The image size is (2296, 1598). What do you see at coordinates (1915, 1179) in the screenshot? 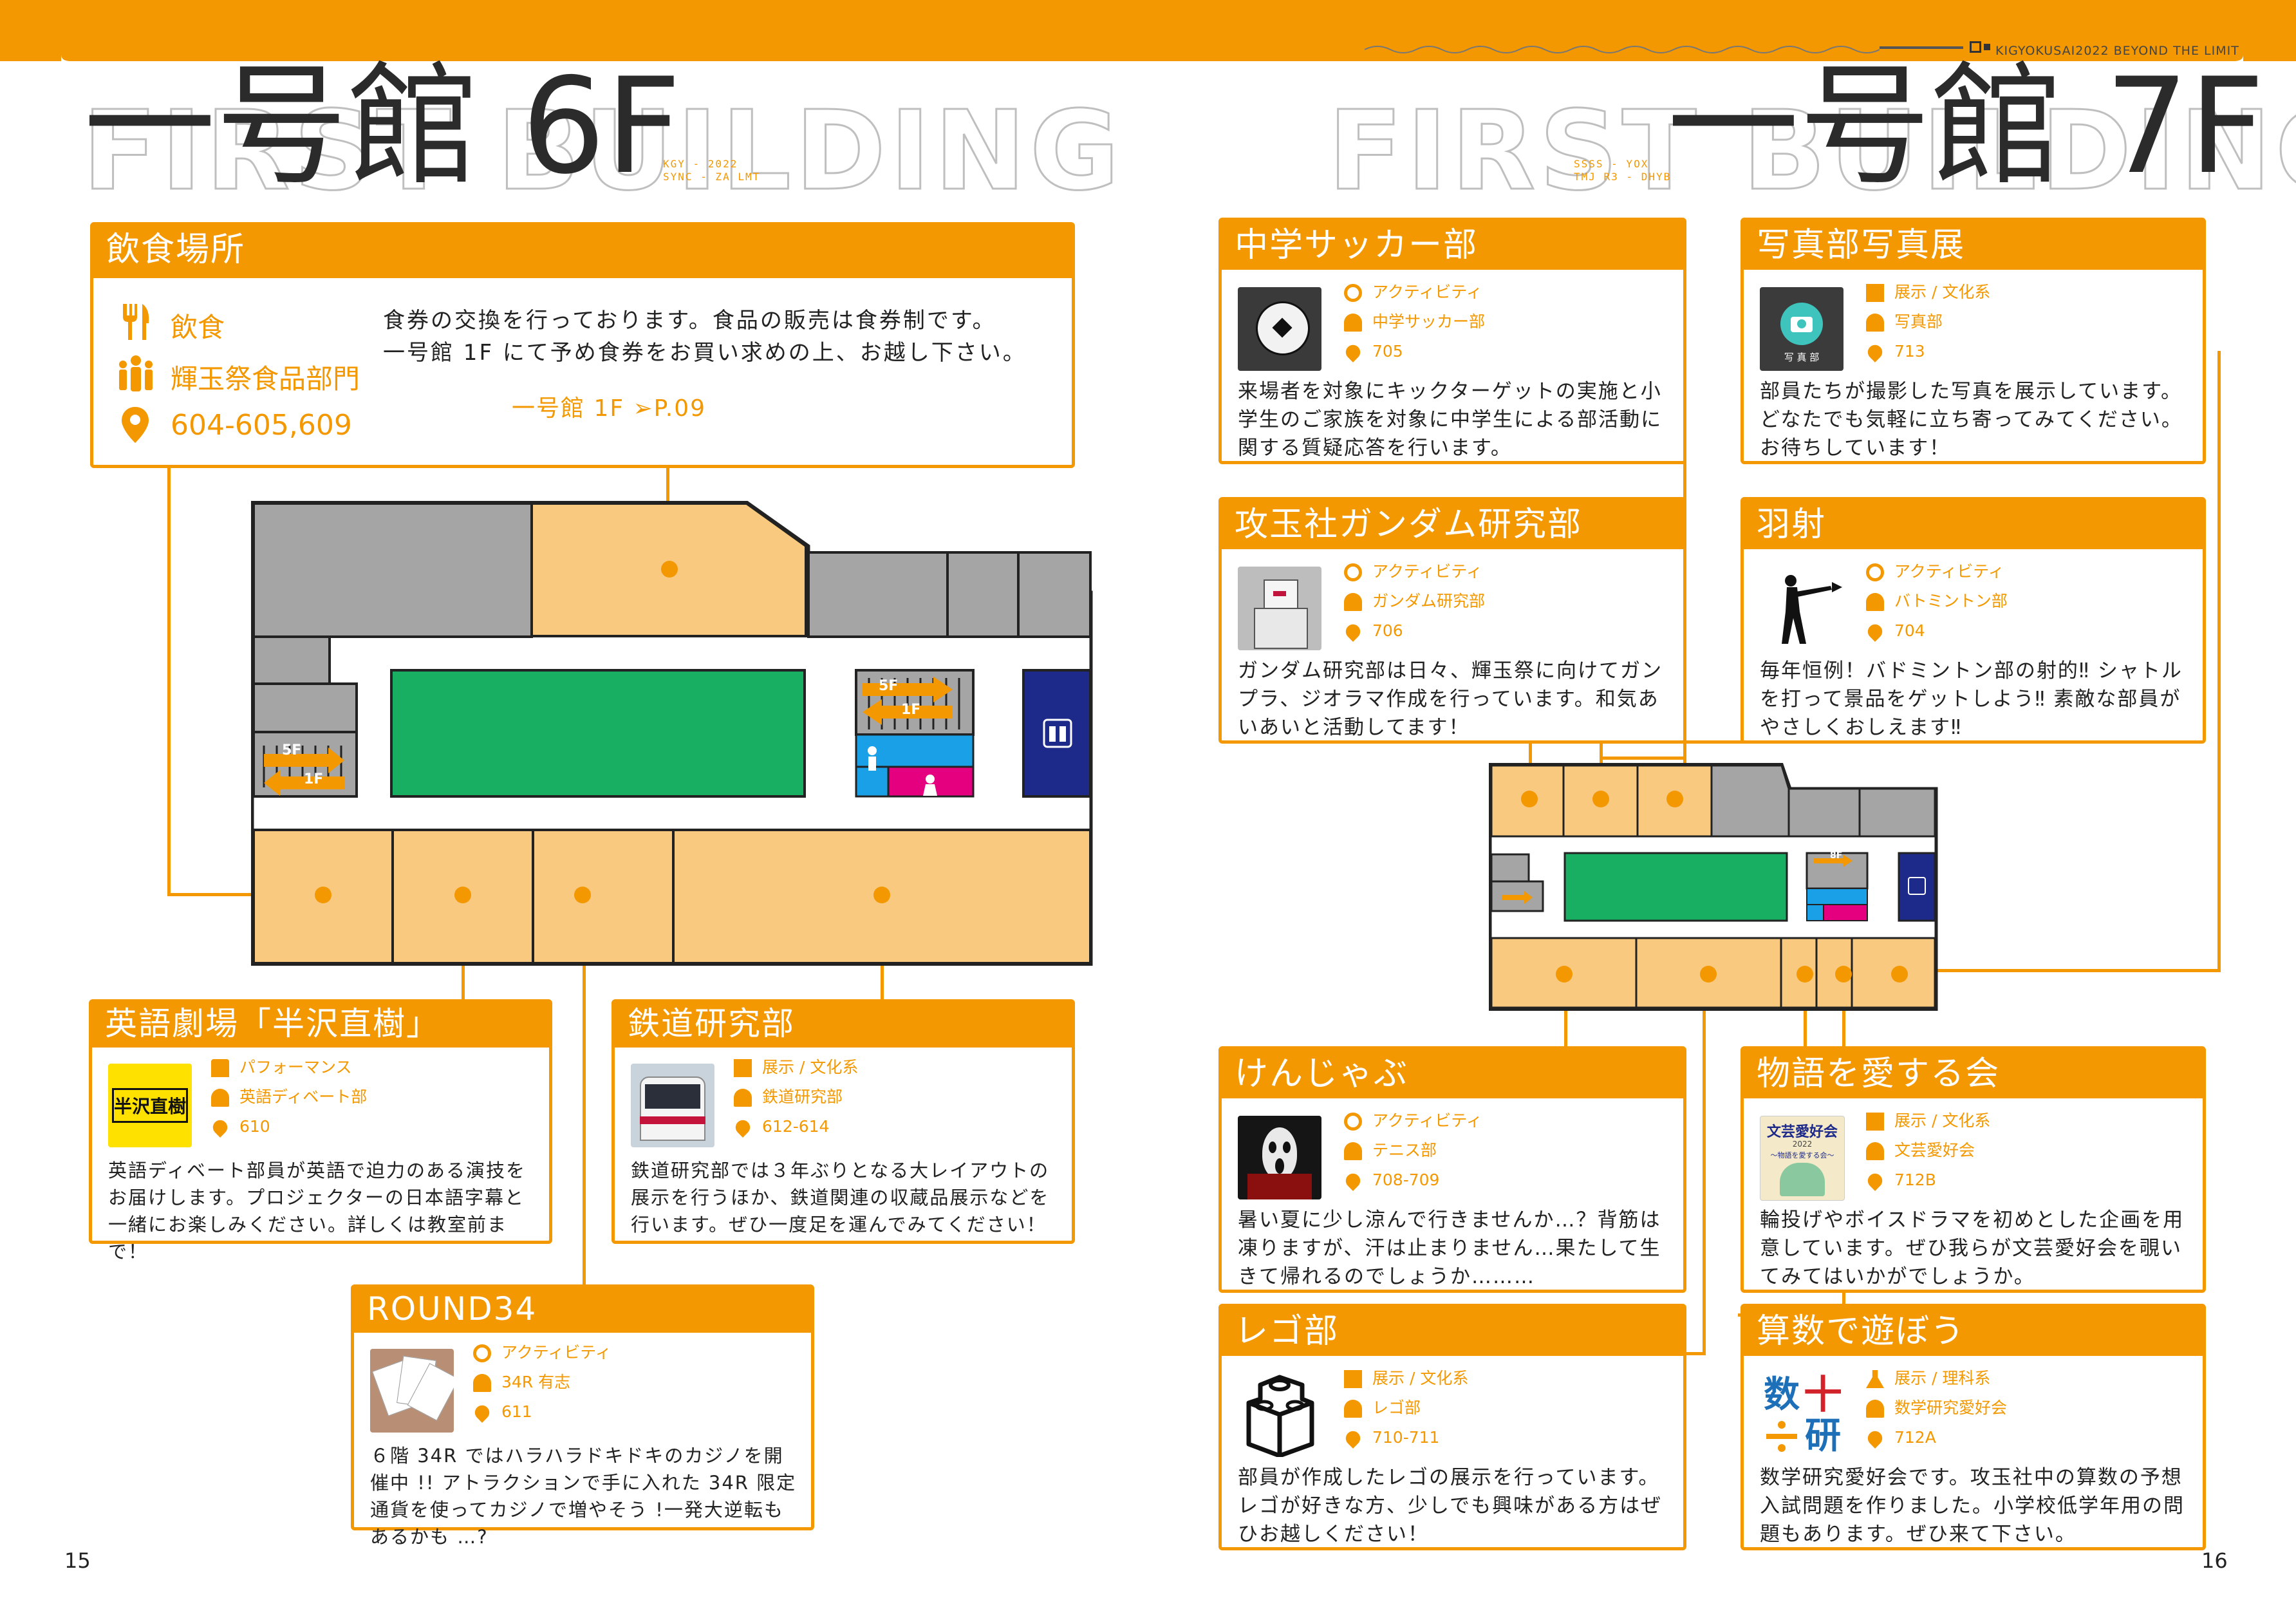
I see `room-label: 712B` at bounding box center [1915, 1179].